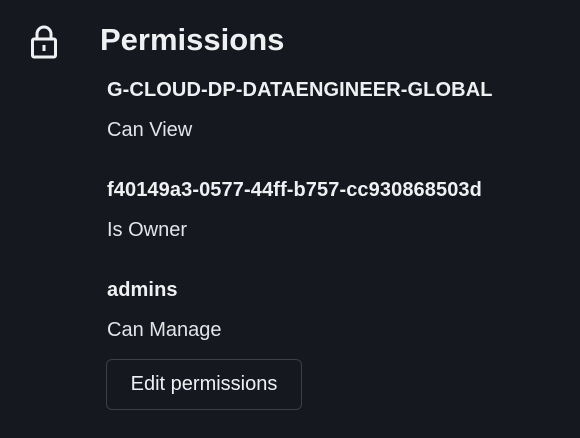  I want to click on permission-level: Can View, so click(150, 130).